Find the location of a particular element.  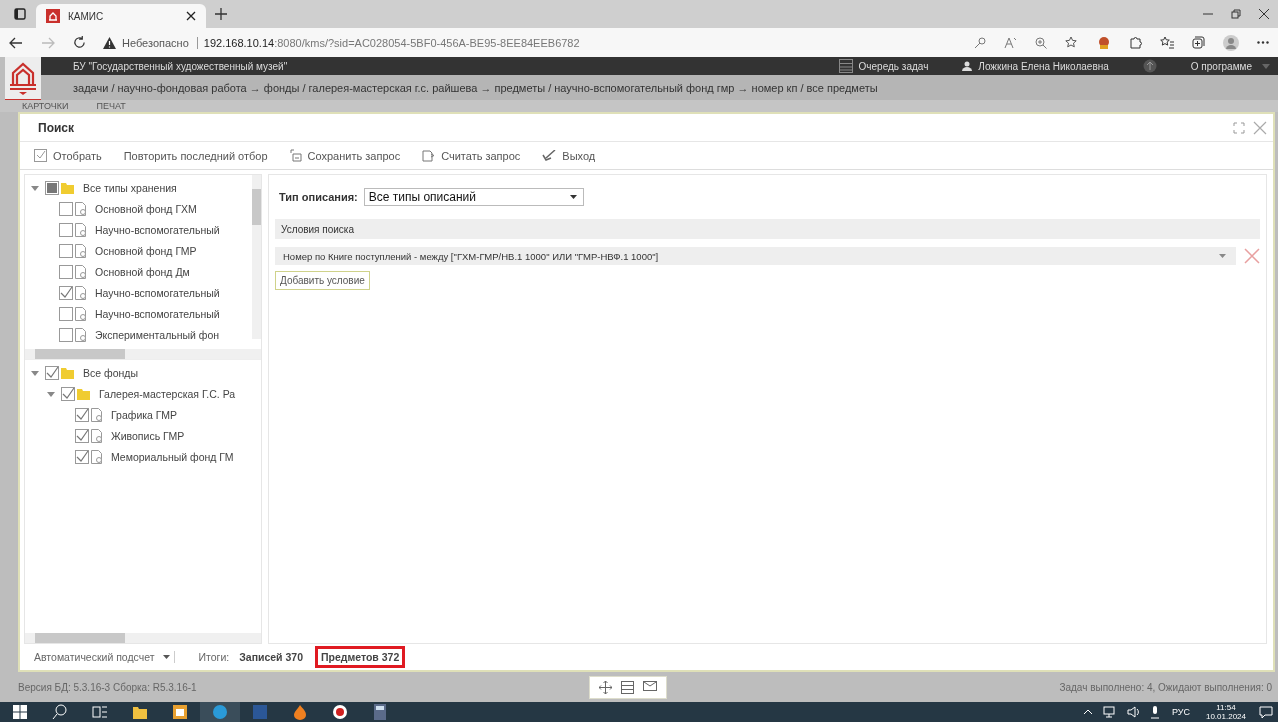

restore-icon is located at coordinates (1236, 14).